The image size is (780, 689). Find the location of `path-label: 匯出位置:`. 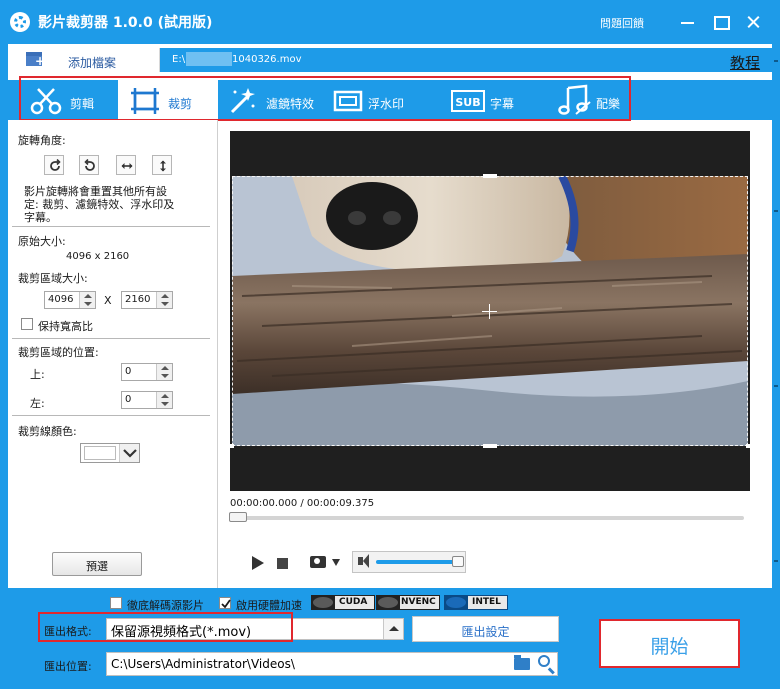

path-label: 匯出位置: is located at coordinates (68, 666).